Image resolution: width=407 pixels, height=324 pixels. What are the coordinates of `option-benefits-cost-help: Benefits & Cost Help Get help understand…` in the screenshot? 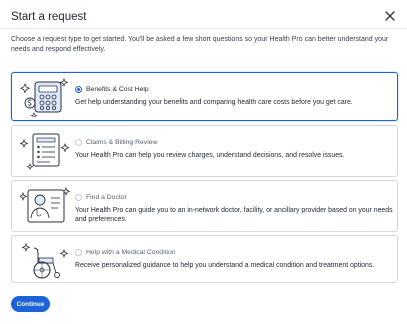 It's located at (204, 96).